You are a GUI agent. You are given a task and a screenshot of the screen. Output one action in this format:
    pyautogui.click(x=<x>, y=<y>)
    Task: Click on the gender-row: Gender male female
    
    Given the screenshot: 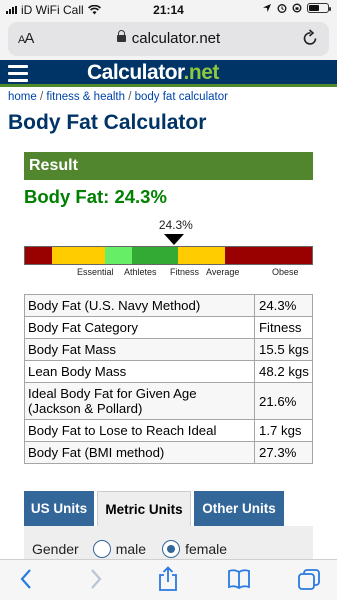 What is the action you would take?
    pyautogui.click(x=129, y=549)
    